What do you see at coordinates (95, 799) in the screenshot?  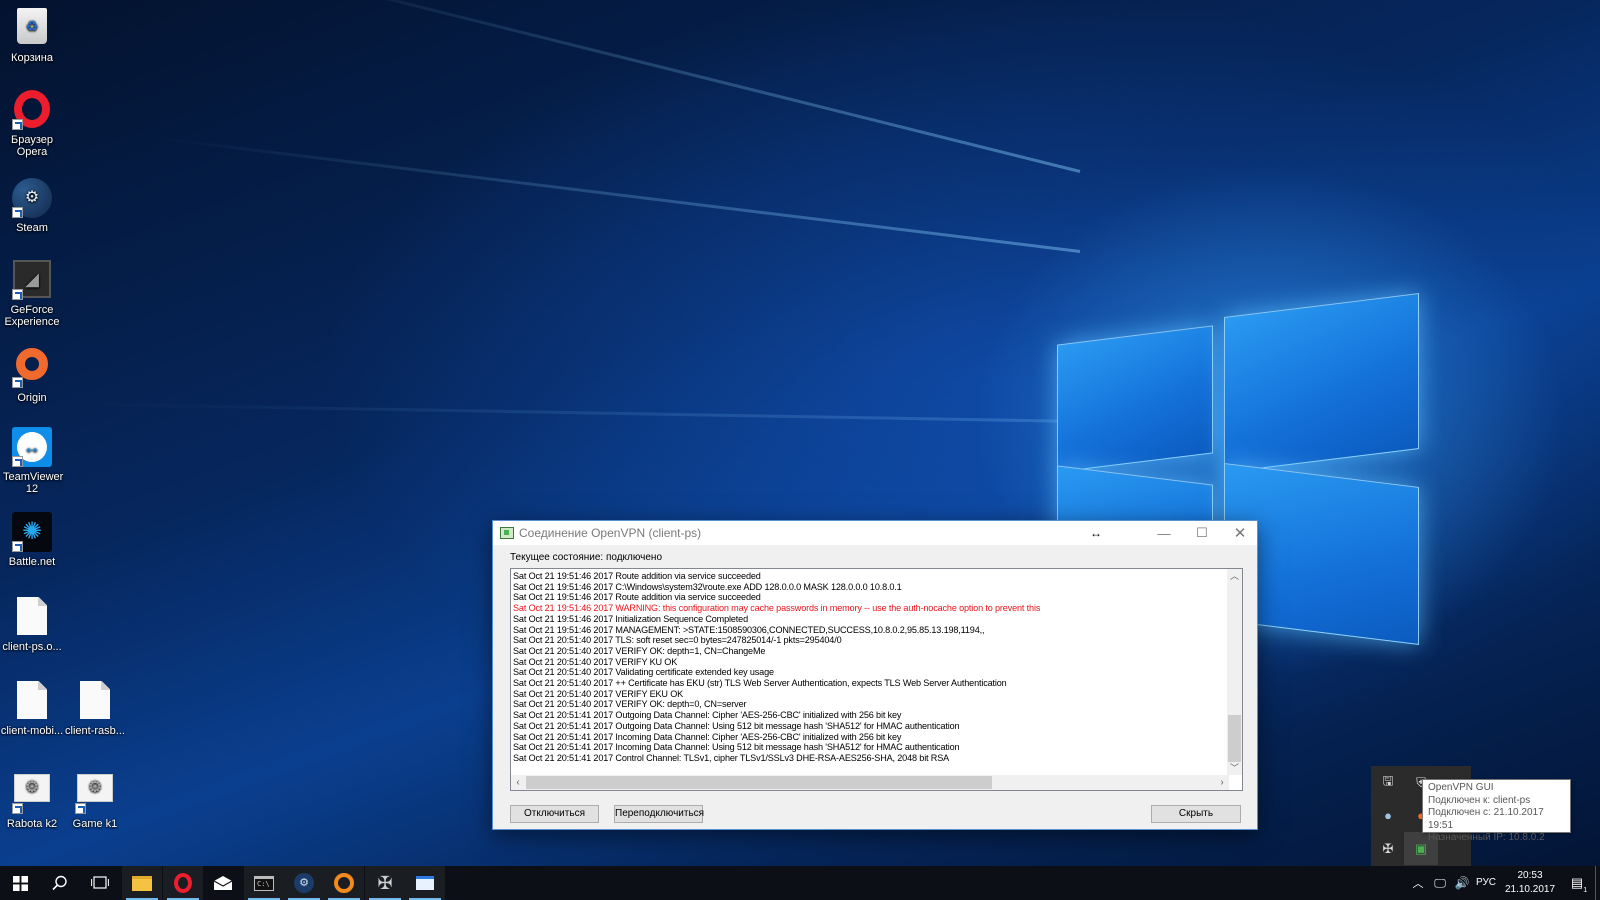 I see `desktop-icon-game-k1: ⚙ Game k1` at bounding box center [95, 799].